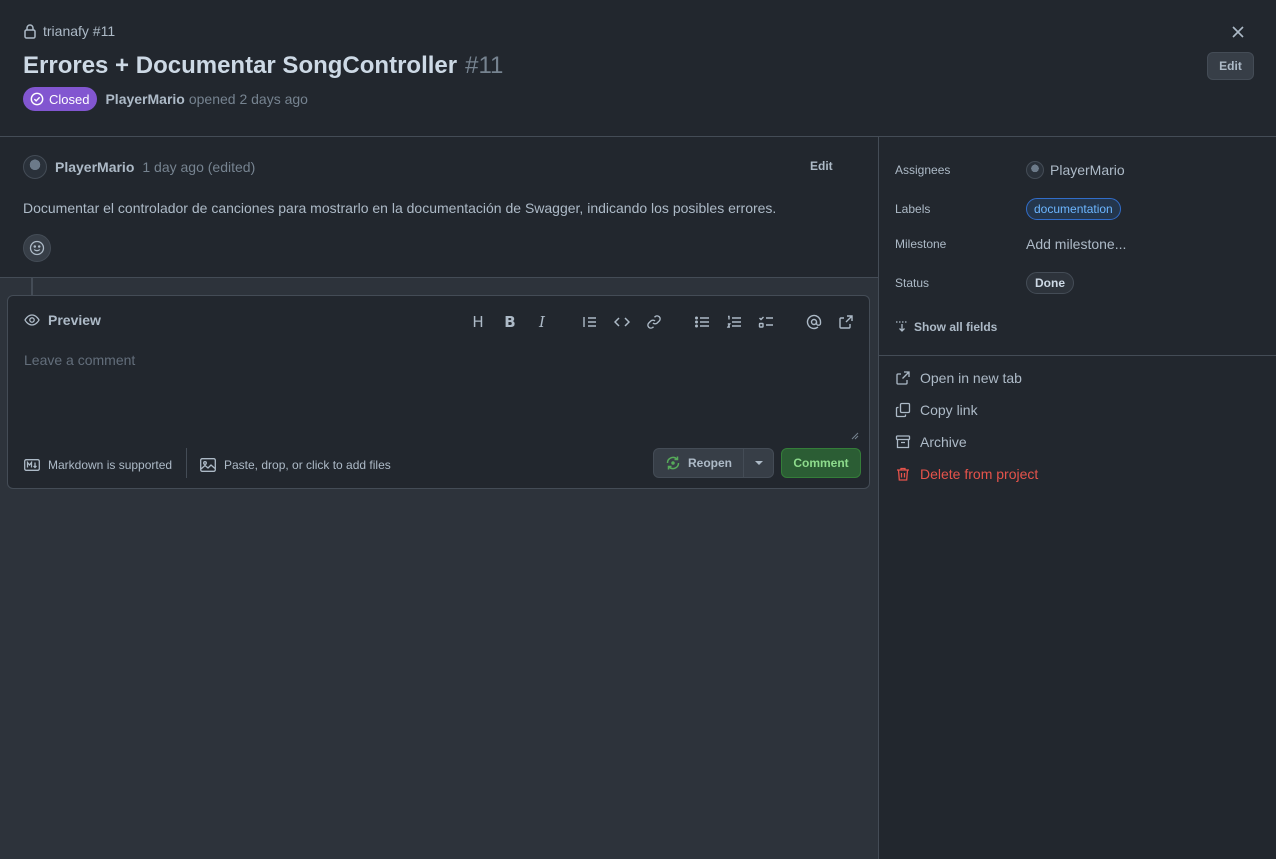 Image resolution: width=1276 pixels, height=859 pixels. I want to click on comment-input, so click(438, 394).